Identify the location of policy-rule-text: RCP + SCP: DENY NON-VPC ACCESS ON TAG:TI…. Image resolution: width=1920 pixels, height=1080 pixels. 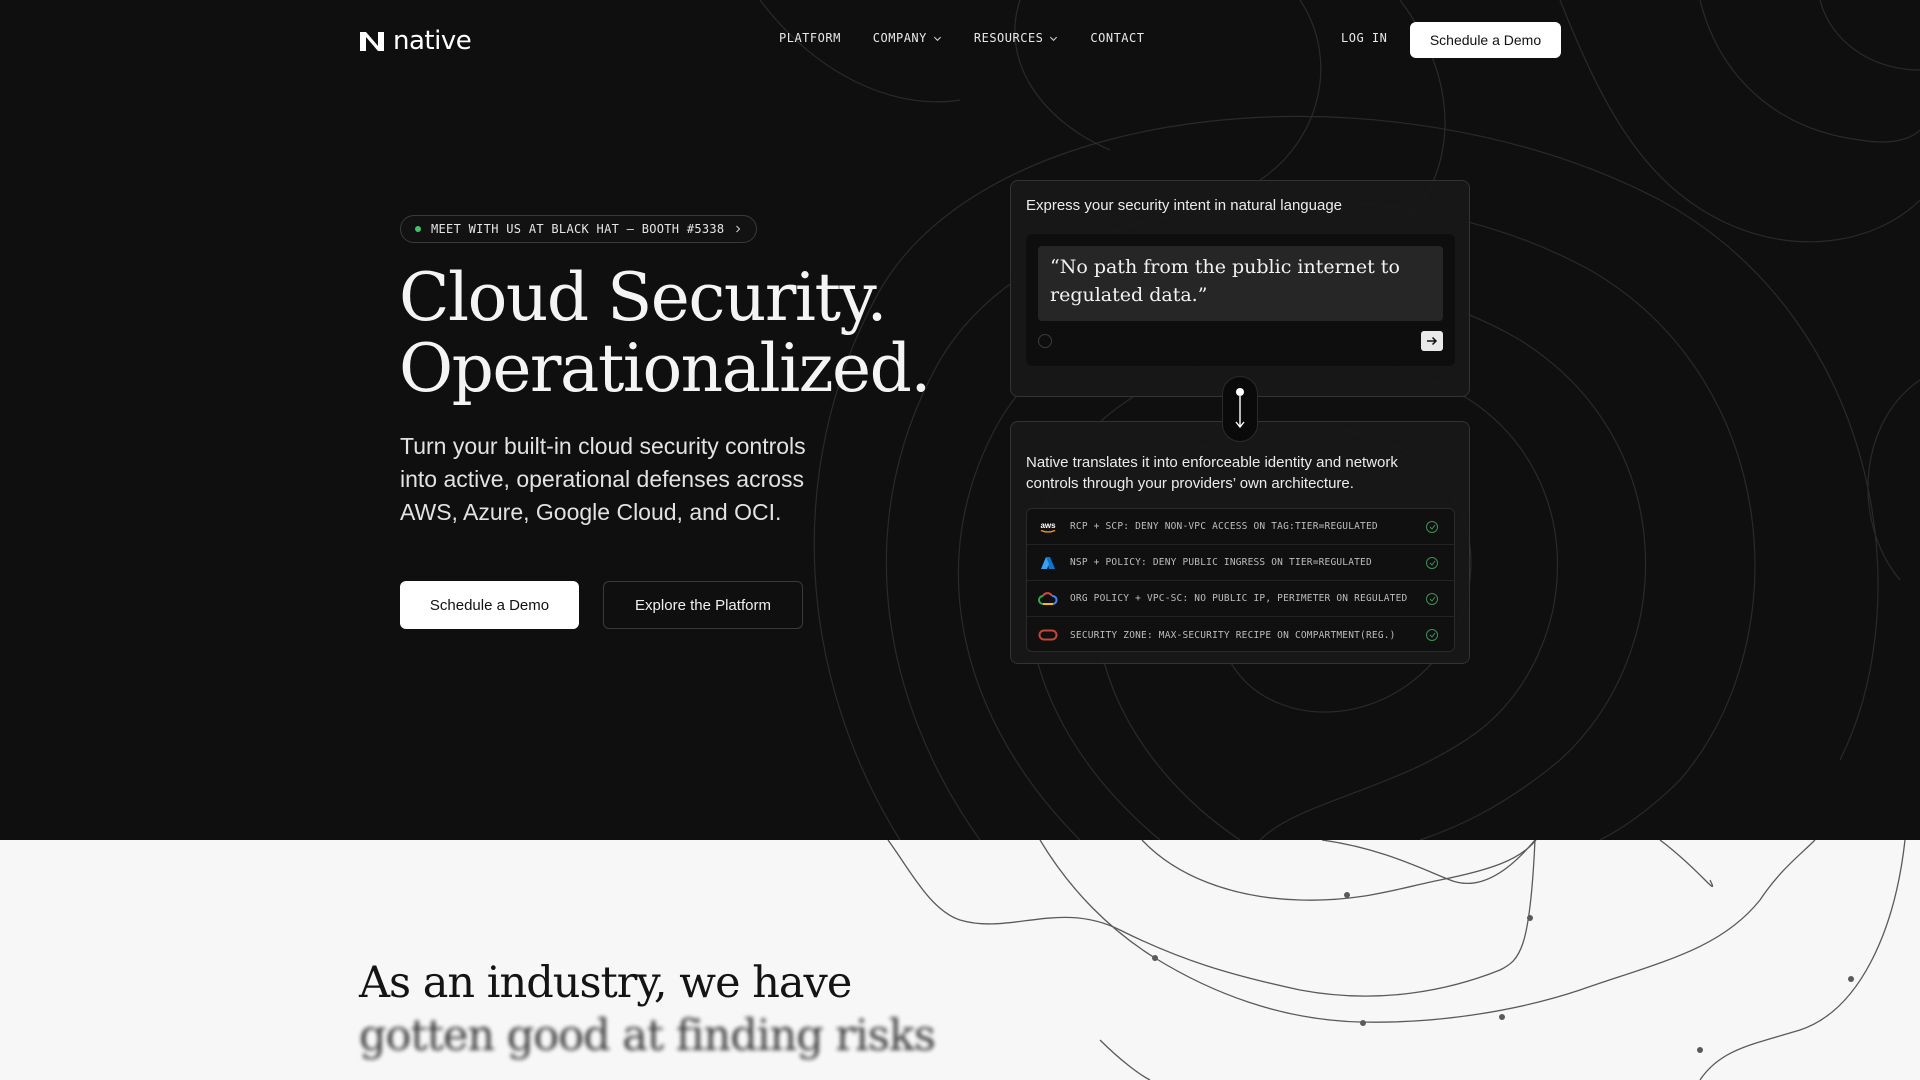
(1224, 526).